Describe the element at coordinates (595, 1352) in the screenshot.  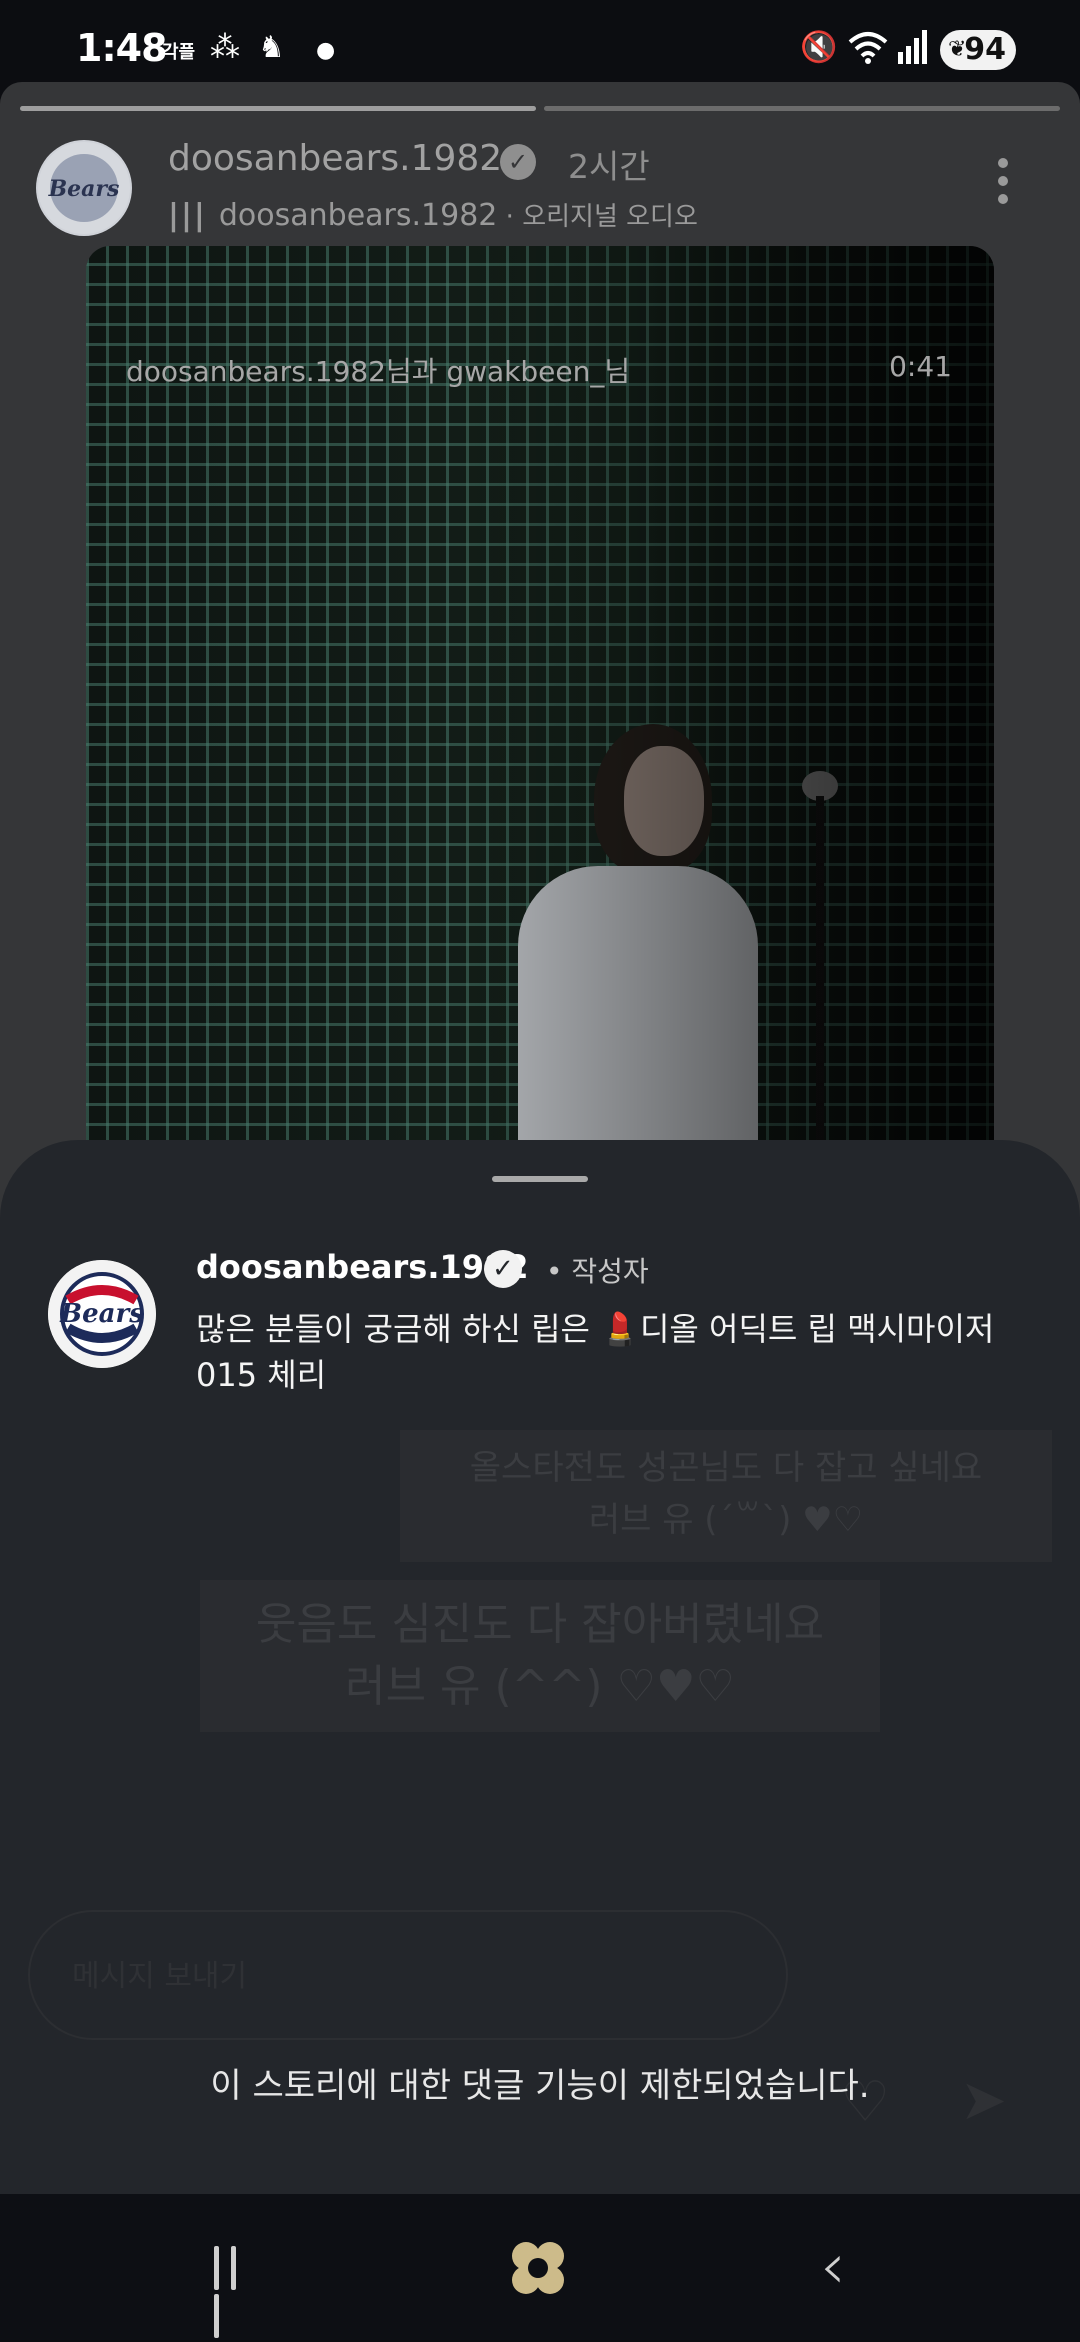
I see `caption-text: 많은 분들이 궁금해 하신 립은 💄디올 어딕트 립 맥시마이저 015 체리` at that location.